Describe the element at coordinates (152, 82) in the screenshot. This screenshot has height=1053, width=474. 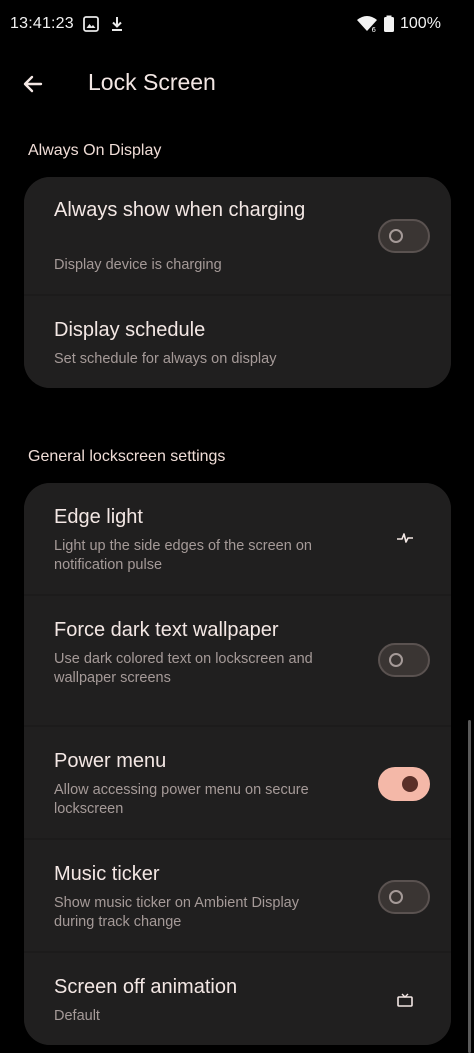
I see `page-title: Lock Screen` at that location.